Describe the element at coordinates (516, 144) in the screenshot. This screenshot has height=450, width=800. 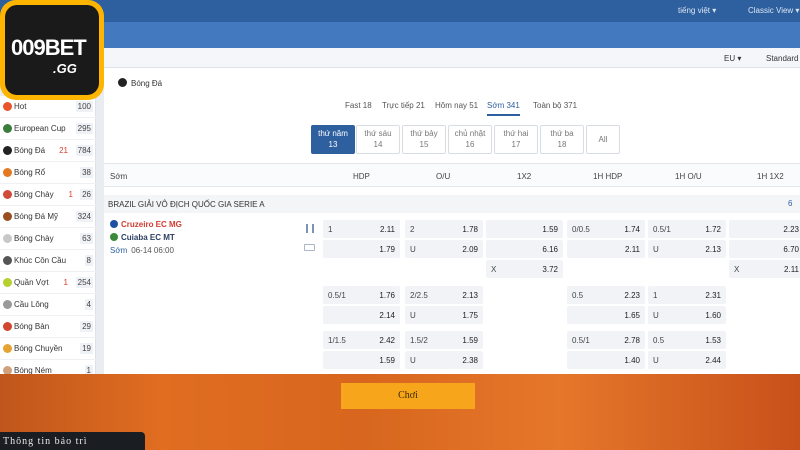
I see `day-date: 17` at that location.